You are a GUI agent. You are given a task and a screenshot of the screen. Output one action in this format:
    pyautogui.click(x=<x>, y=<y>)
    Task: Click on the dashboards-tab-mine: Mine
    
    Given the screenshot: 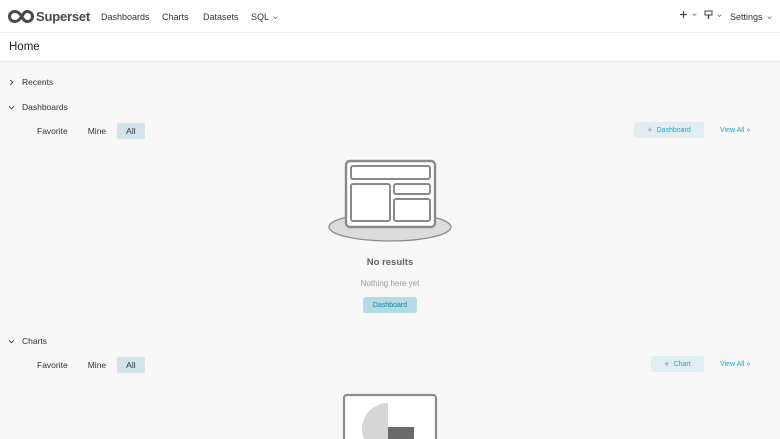 What is the action you would take?
    pyautogui.click(x=97, y=131)
    